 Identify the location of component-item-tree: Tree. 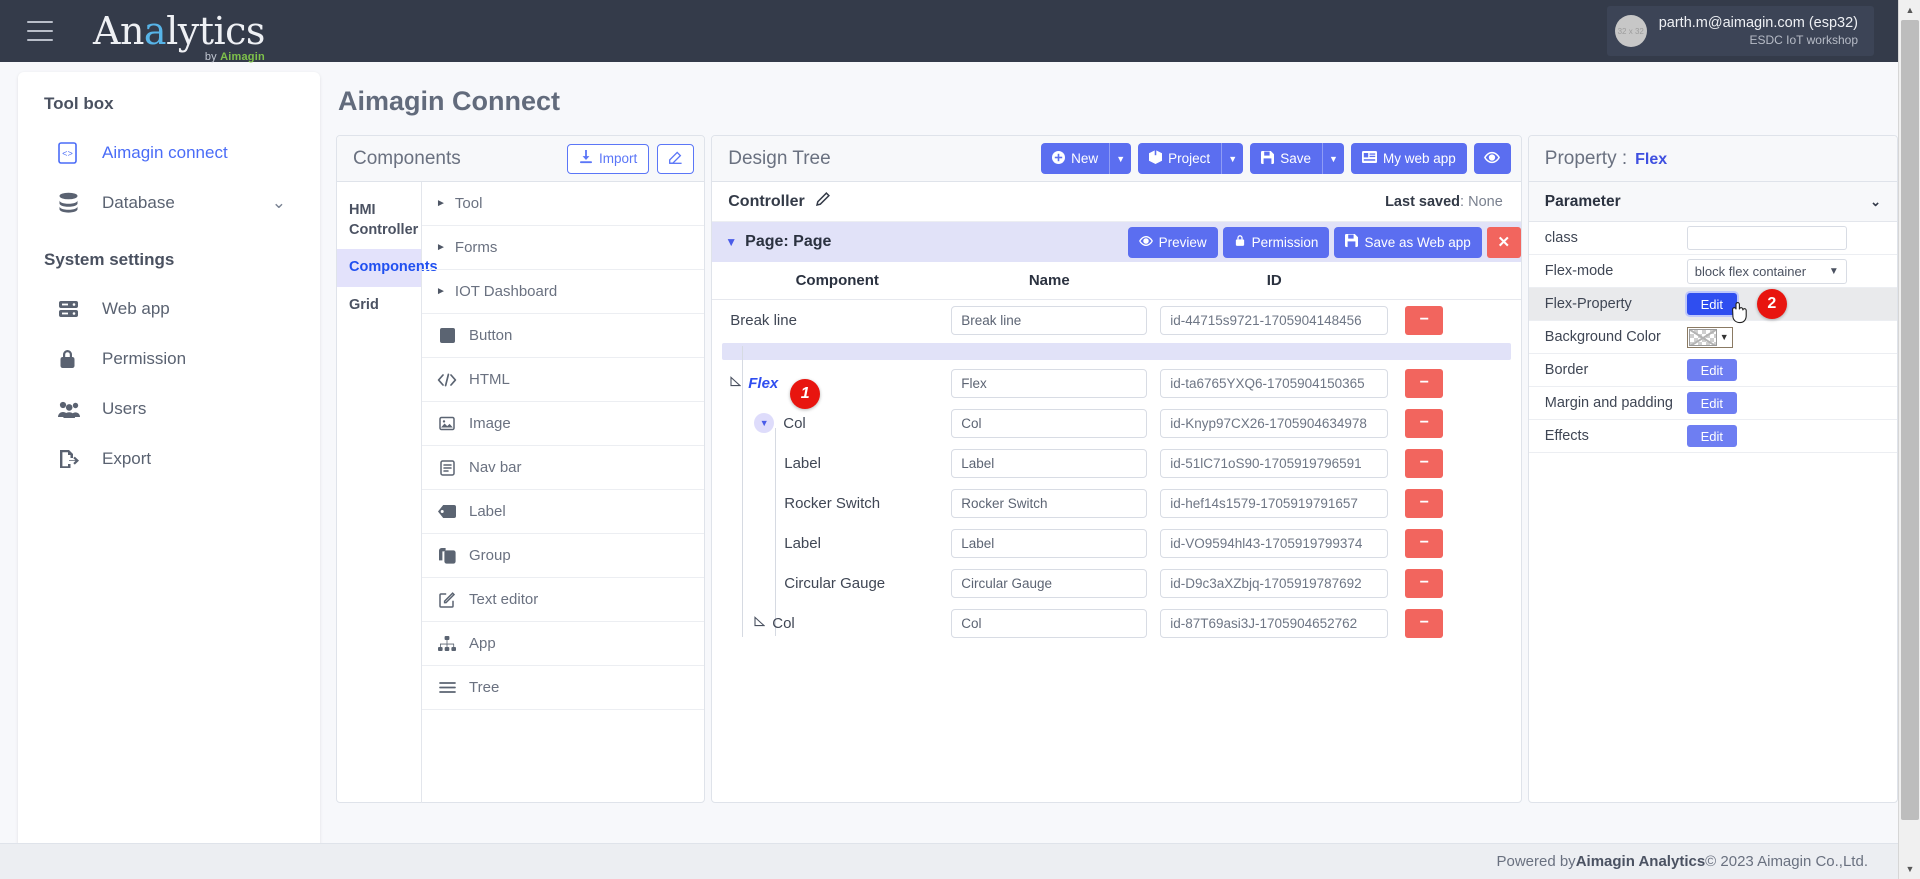
(563, 688).